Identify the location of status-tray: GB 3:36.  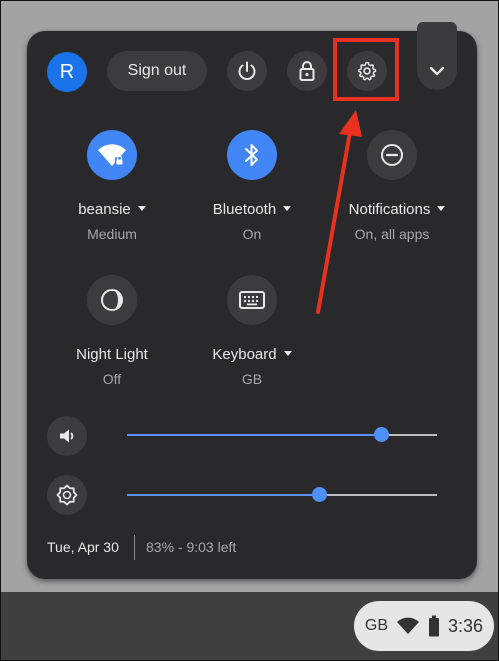
(424, 626).